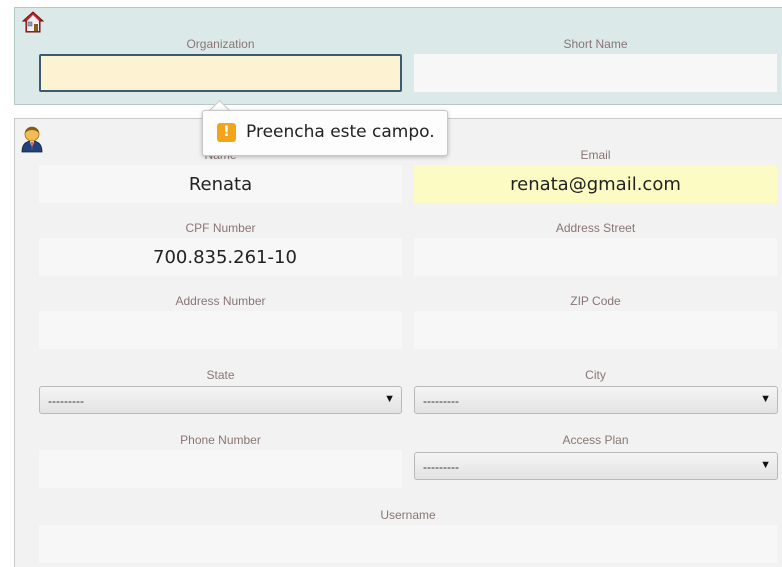 The image size is (782, 567). What do you see at coordinates (595, 228) in the screenshot?
I see `address-street-label: Address Street` at bounding box center [595, 228].